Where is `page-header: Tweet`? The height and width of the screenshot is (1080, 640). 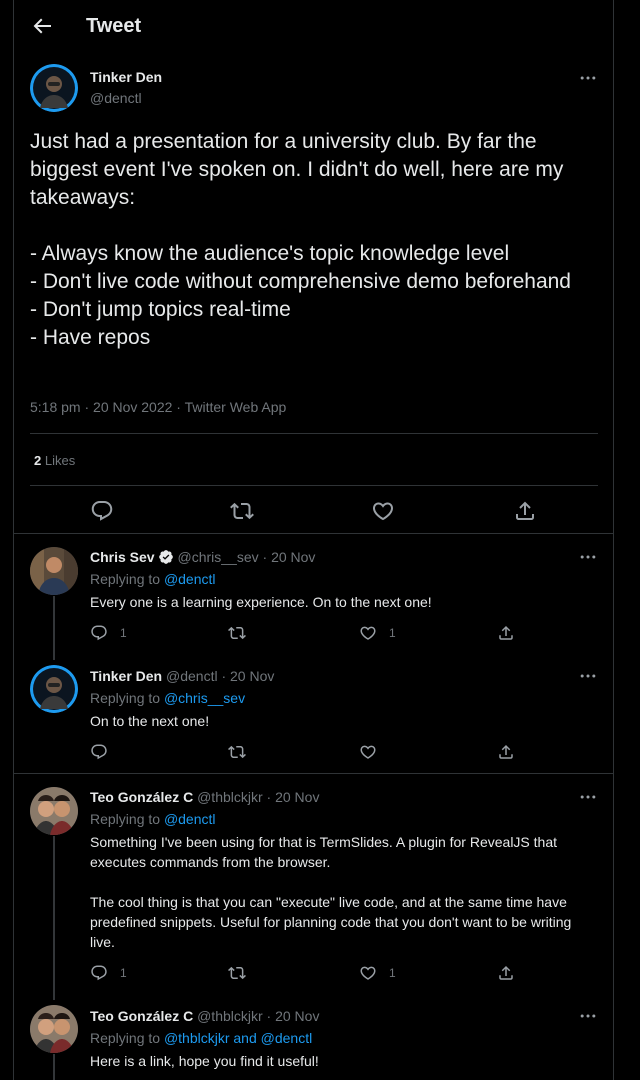 page-header: Tweet is located at coordinates (313, 26).